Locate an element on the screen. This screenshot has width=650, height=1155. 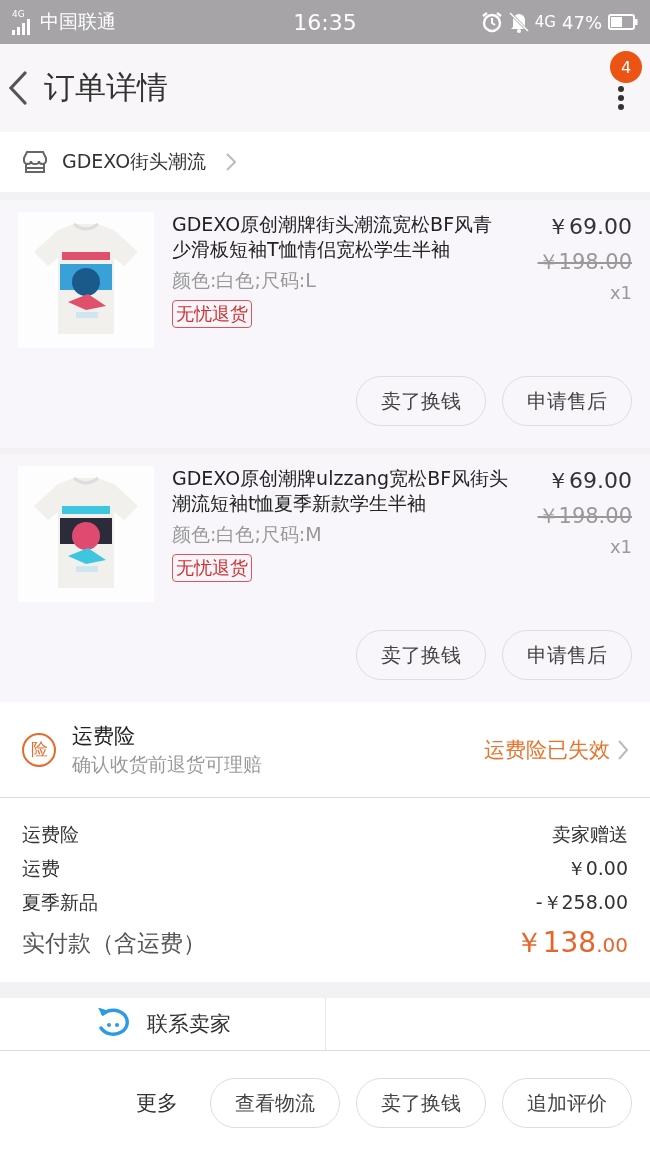
total-label: 实付款（含运费） is located at coordinates (114, 943).